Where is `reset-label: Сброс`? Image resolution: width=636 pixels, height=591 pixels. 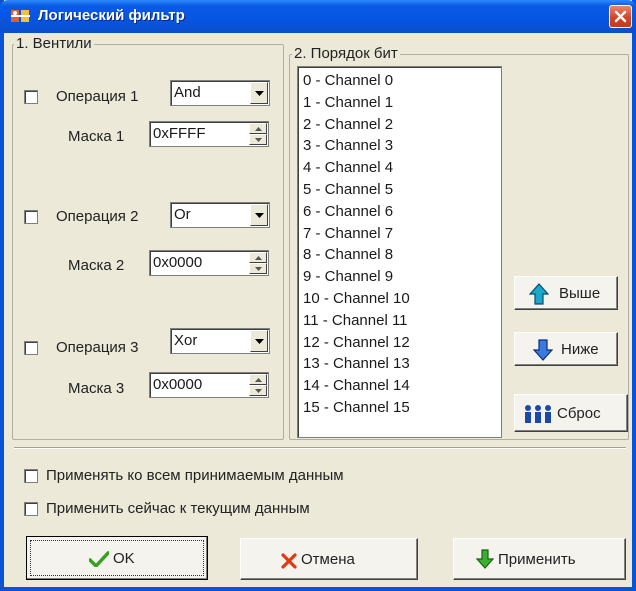
reset-label: Сброс is located at coordinates (579, 413).